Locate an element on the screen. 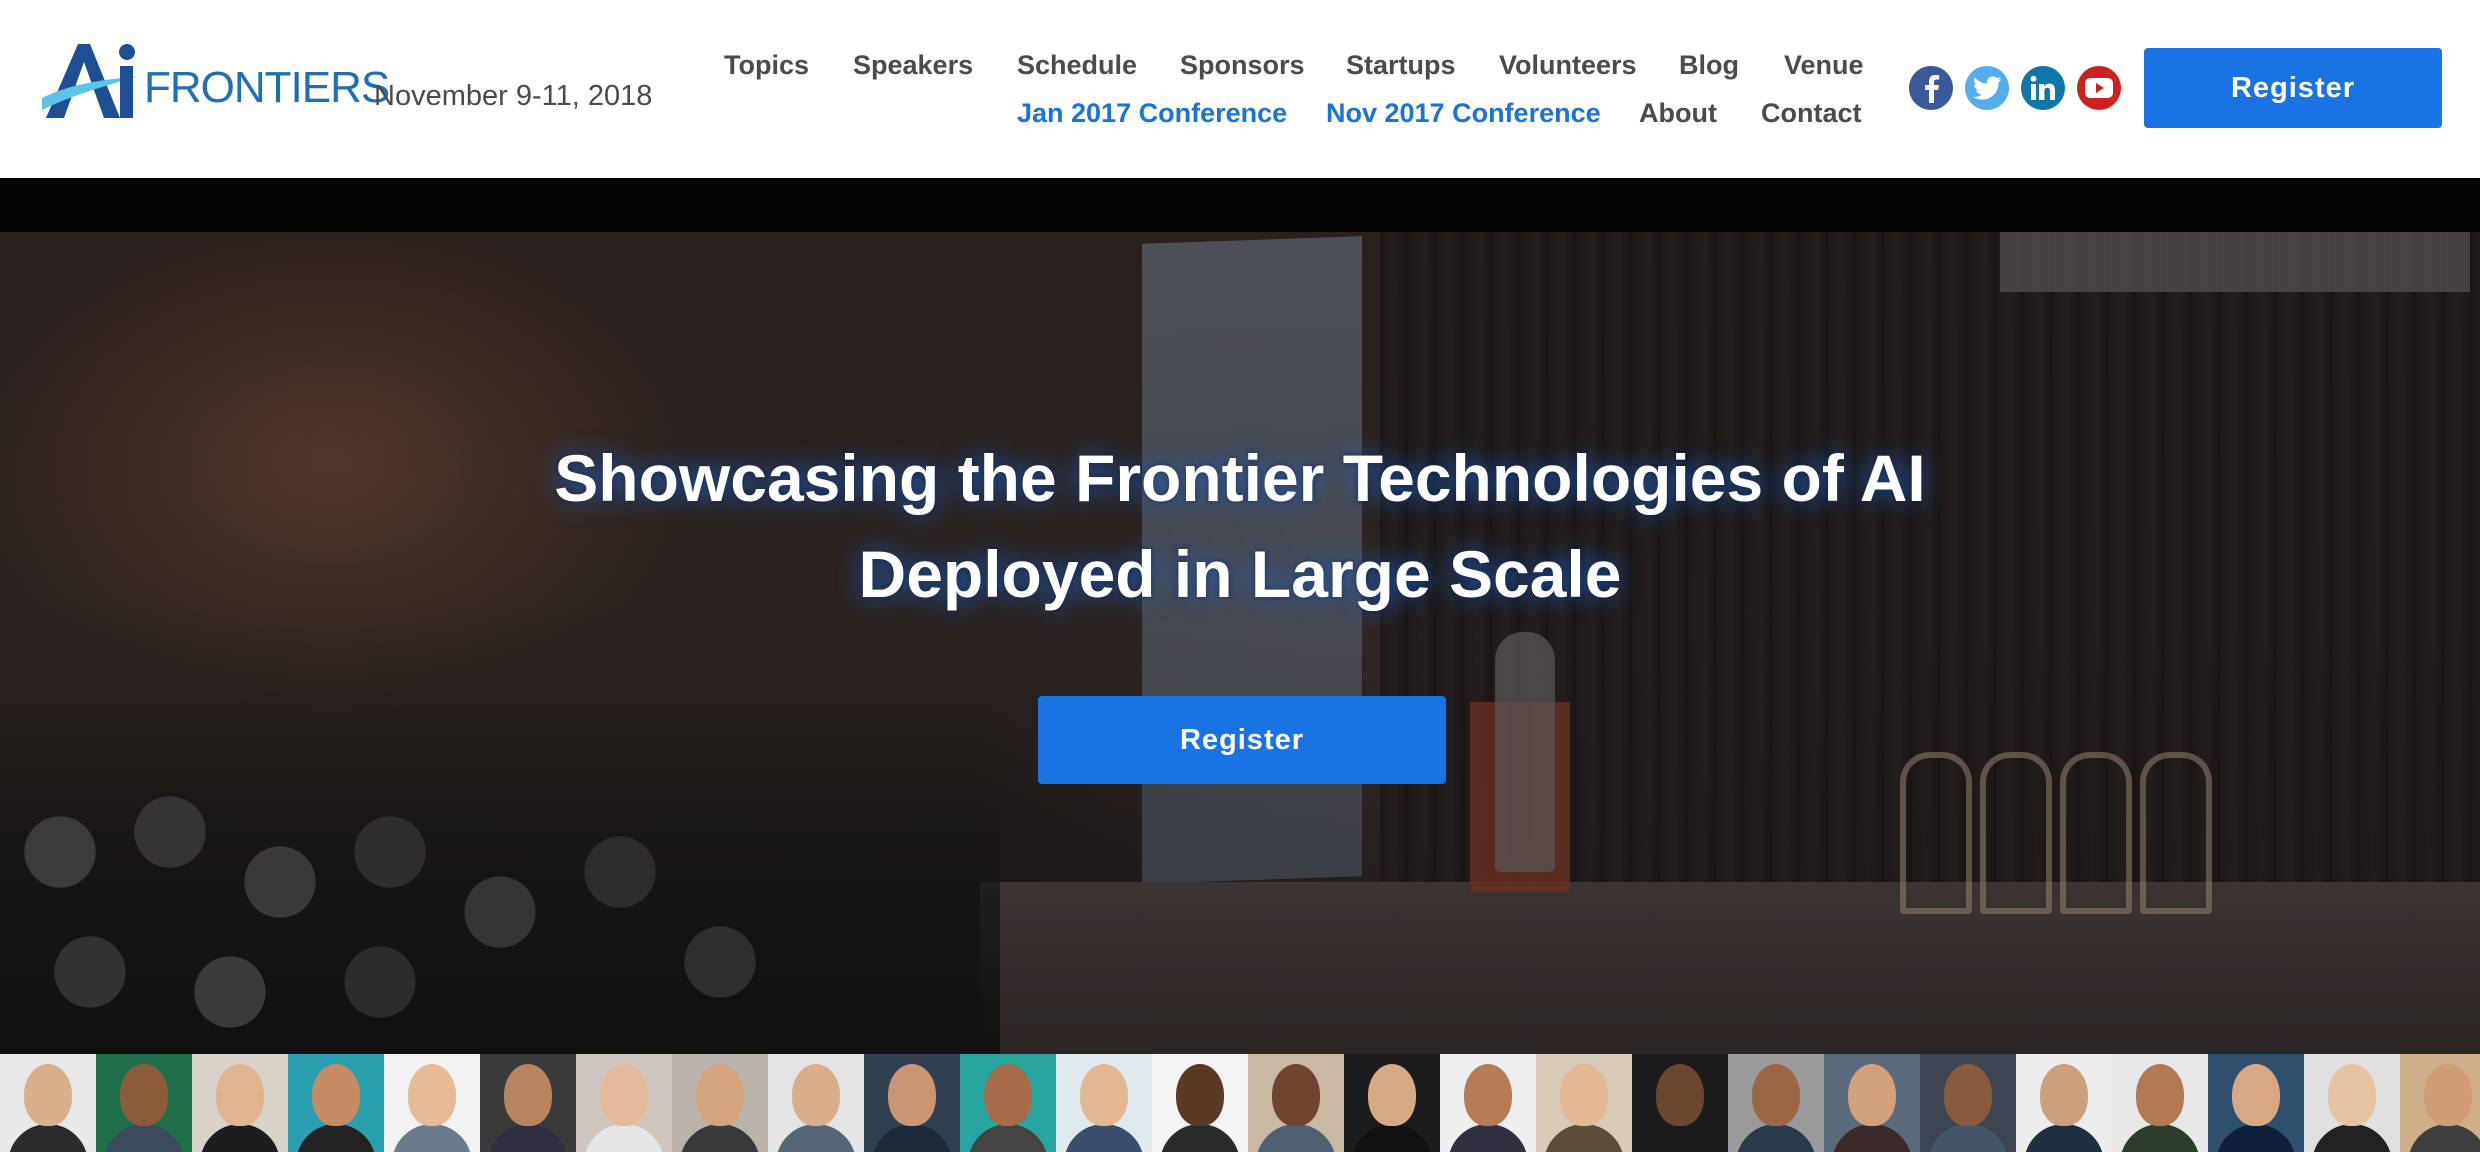  ai-frontiers-logo: FRONTIERS is located at coordinates (215, 81).